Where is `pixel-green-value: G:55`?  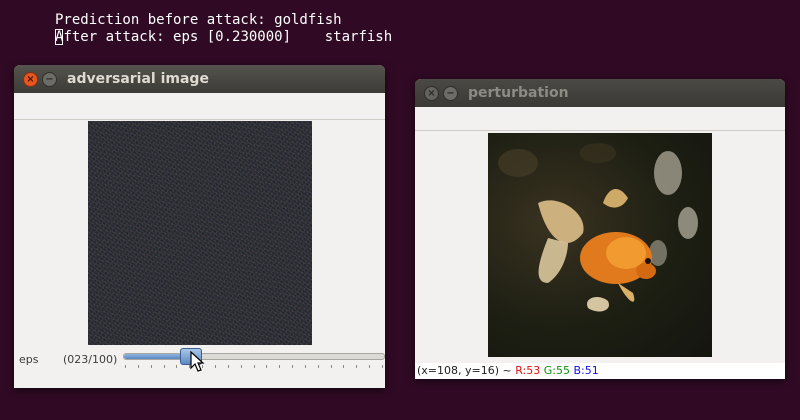
pixel-green-value: G:55 is located at coordinates (556, 370).